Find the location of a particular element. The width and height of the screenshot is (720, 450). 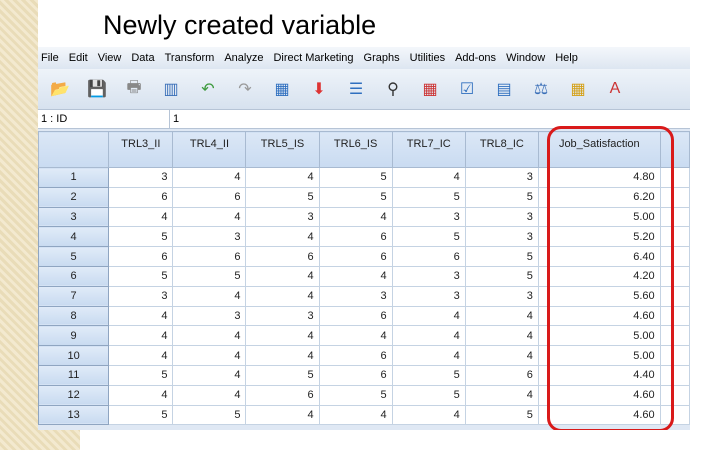

menu-file: File is located at coordinates (50, 58).